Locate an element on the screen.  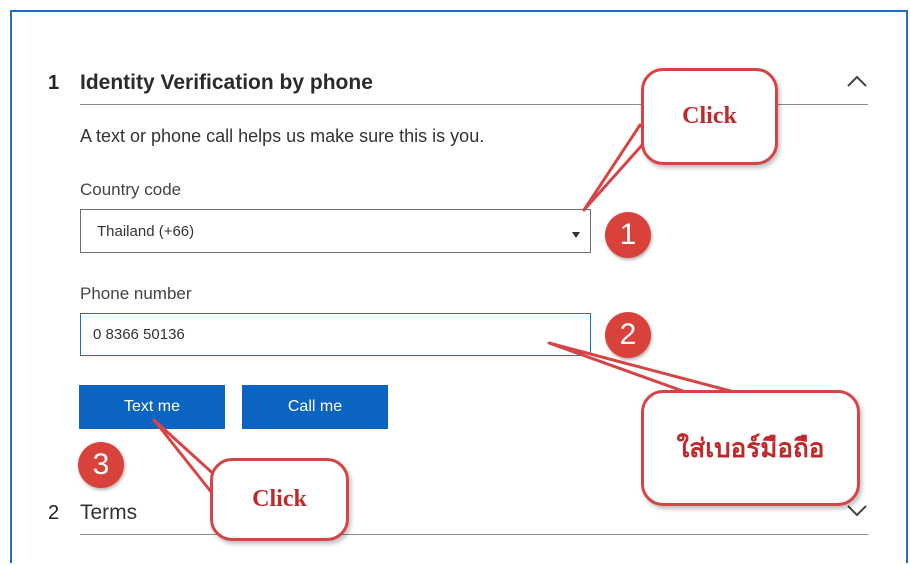
callout-click-text-me: Click is located at coordinates (279, 499).